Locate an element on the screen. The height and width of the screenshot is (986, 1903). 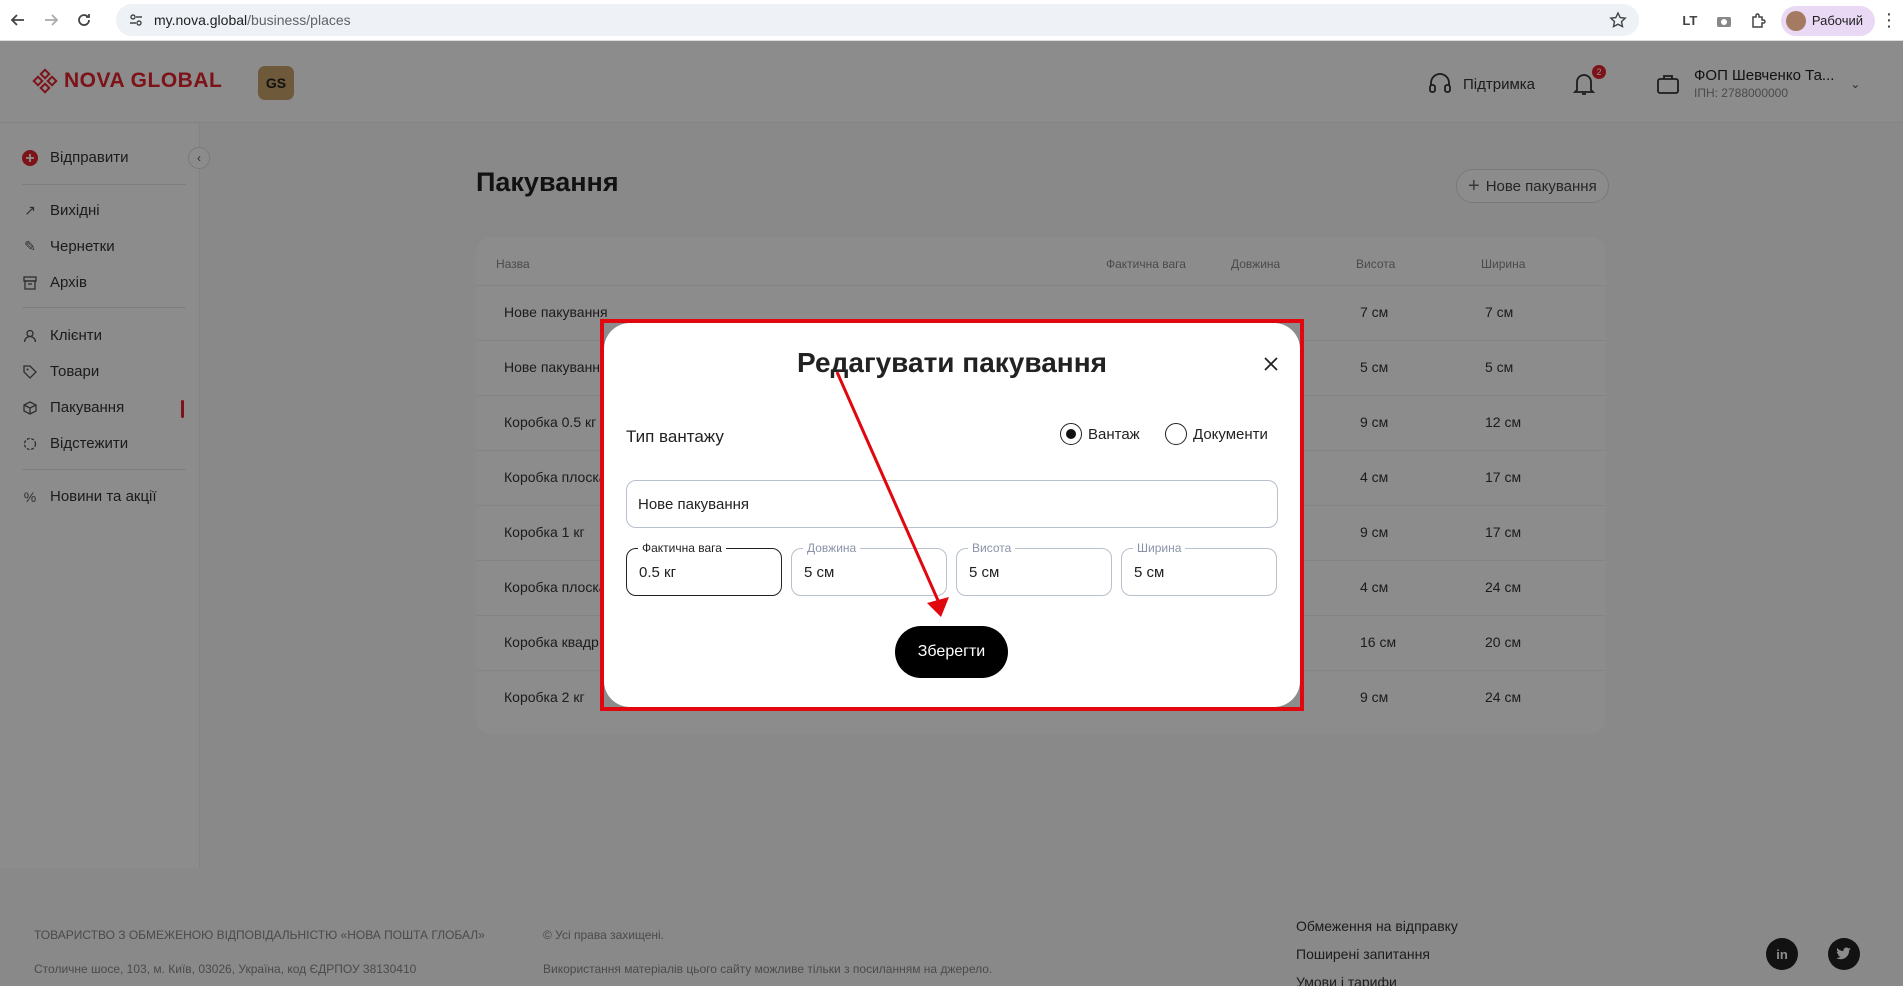
height-field: Висота 5 см is located at coordinates (1034, 568).